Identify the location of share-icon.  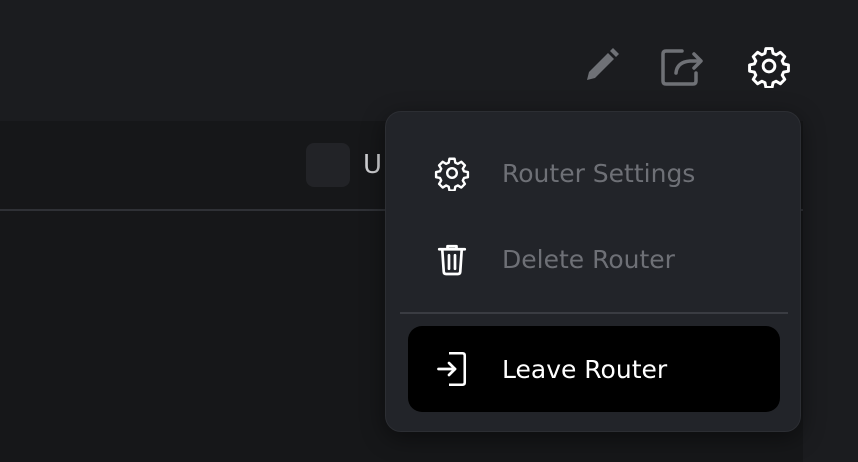
(682, 67).